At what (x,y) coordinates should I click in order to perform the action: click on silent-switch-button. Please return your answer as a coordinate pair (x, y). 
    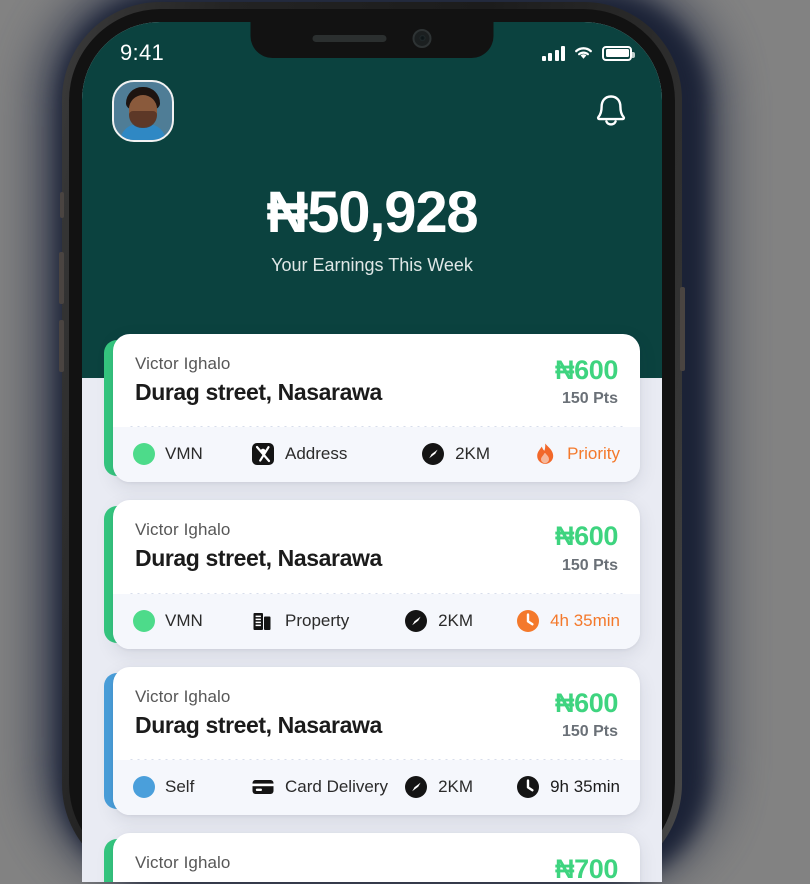
    Looking at the image, I should click on (62, 205).